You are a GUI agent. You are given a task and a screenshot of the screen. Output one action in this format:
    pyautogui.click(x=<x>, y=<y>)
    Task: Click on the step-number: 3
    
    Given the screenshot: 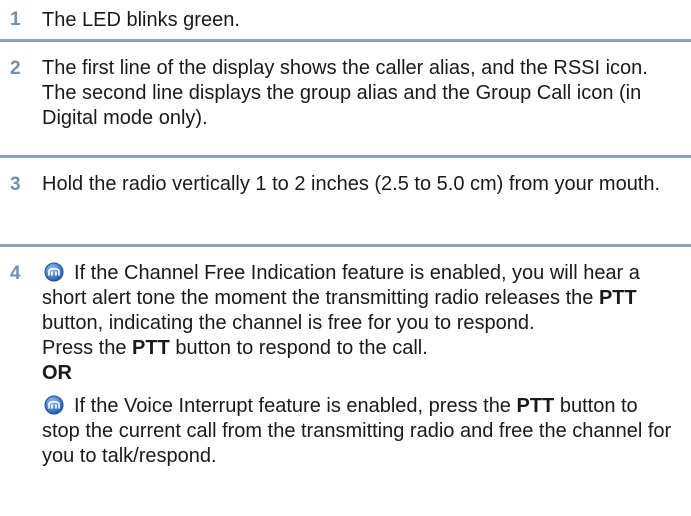 What is the action you would take?
    pyautogui.click(x=15, y=184)
    